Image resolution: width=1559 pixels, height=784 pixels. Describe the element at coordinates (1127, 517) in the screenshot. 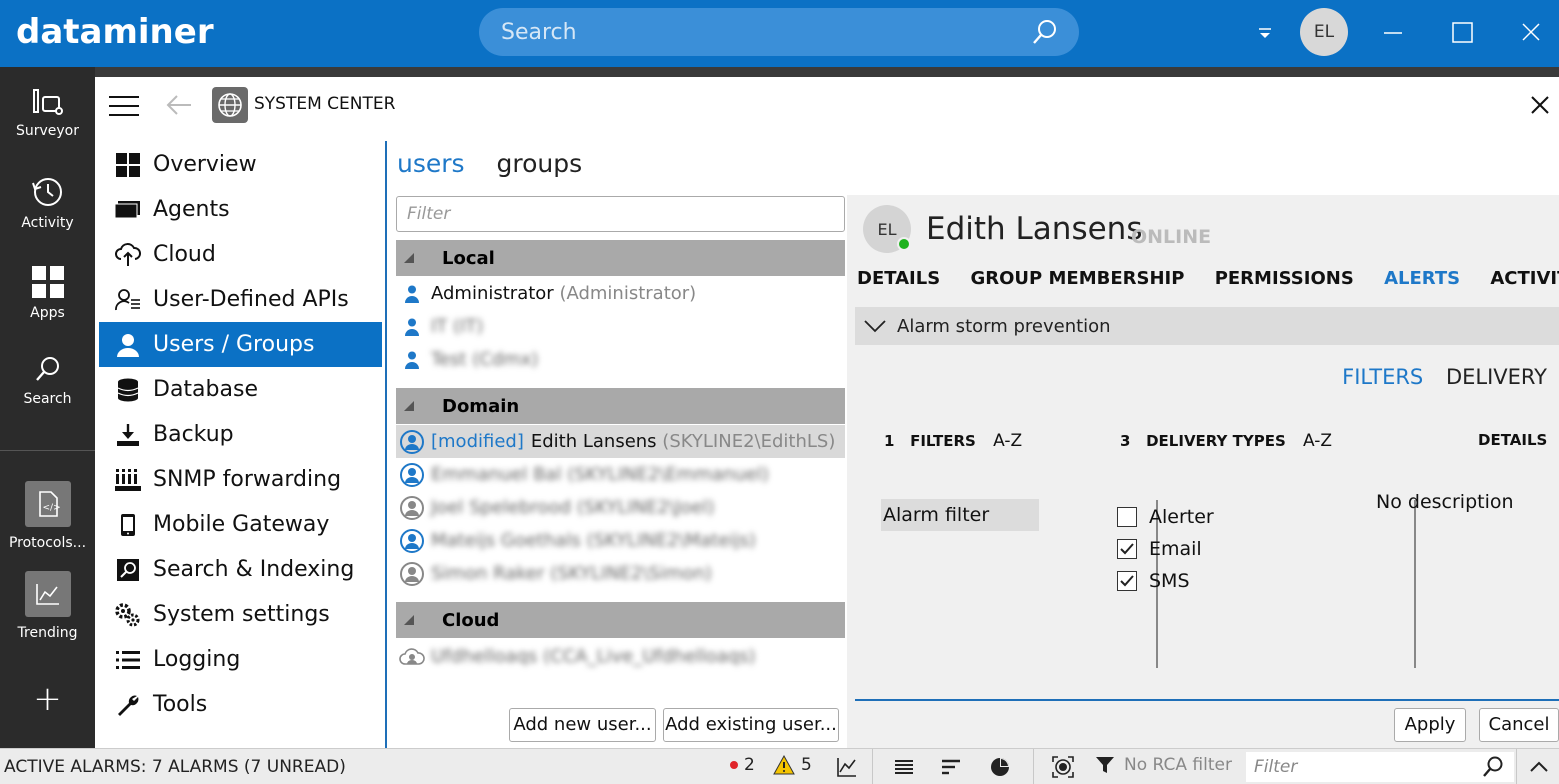

I see `checkbox` at that location.